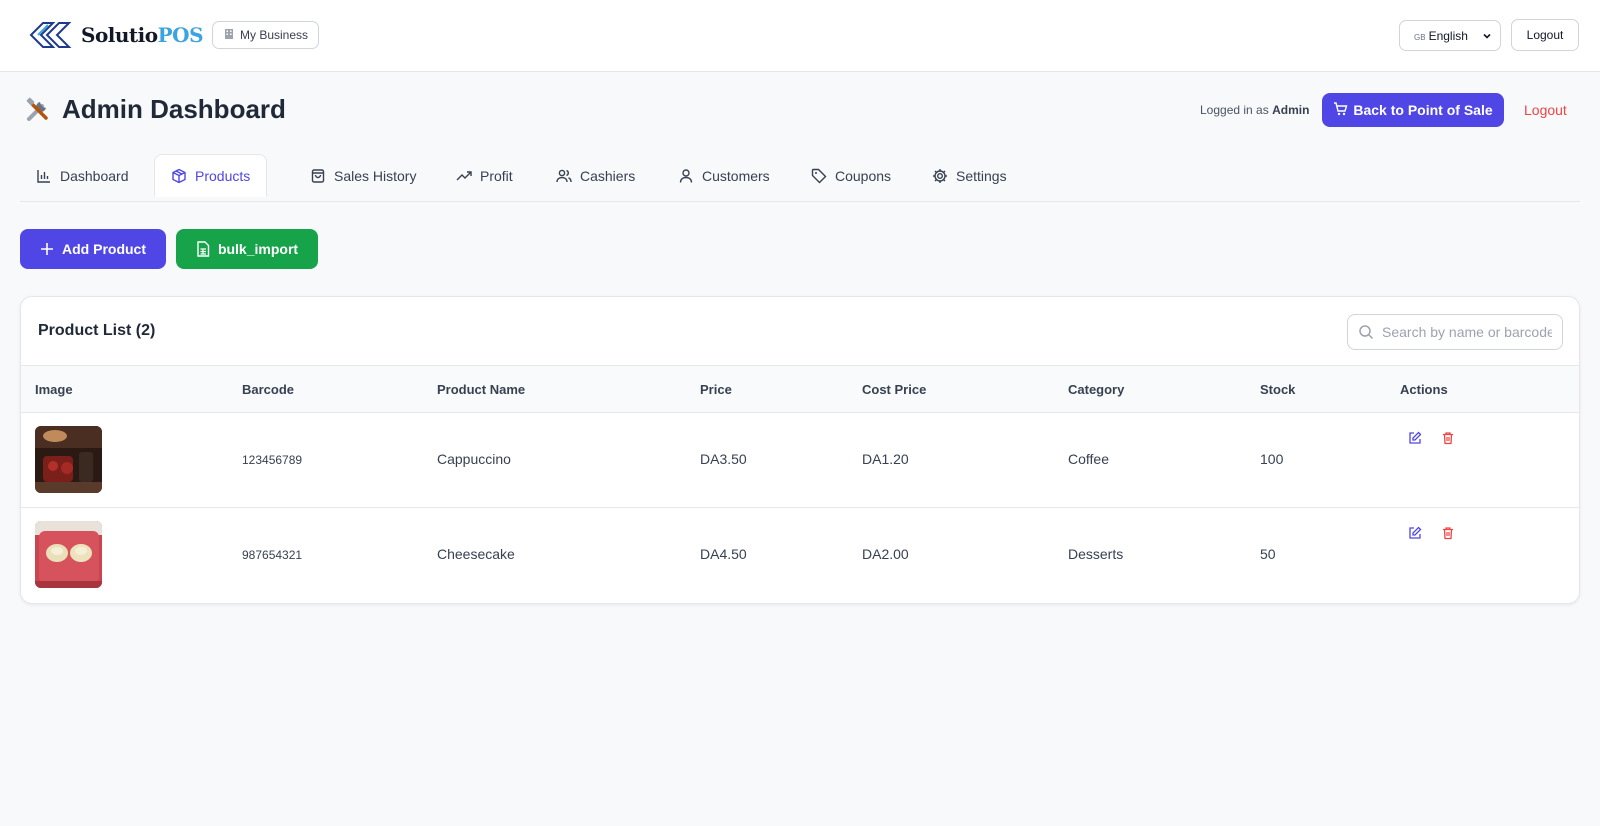  I want to click on tab-label: Products, so click(223, 175).